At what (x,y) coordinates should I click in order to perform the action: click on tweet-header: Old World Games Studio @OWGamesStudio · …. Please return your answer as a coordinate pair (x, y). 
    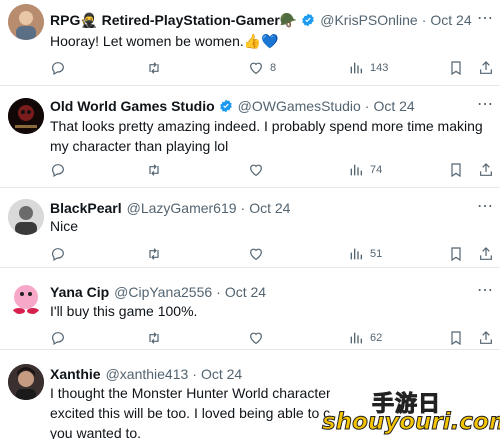
    Looking at the image, I should click on (232, 106).